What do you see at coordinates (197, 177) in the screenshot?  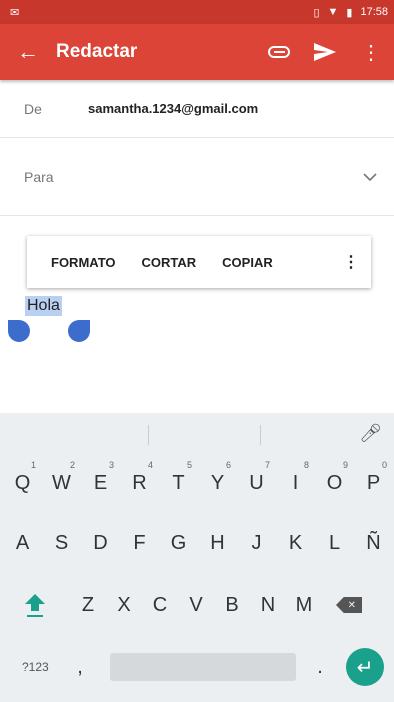 I see `to-row: Para` at bounding box center [197, 177].